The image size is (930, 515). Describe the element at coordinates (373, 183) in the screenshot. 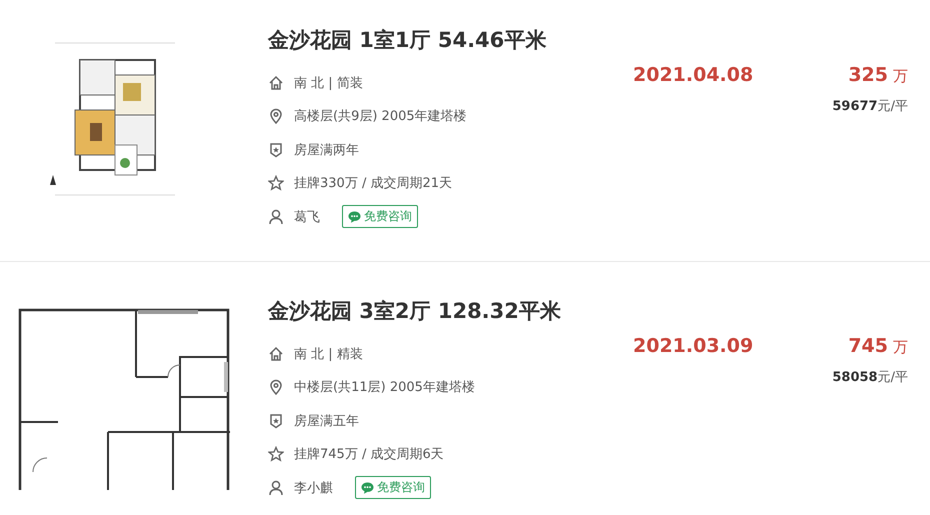

I see `listing-info-text: 挂牌330万 / 成交周期21天` at that location.